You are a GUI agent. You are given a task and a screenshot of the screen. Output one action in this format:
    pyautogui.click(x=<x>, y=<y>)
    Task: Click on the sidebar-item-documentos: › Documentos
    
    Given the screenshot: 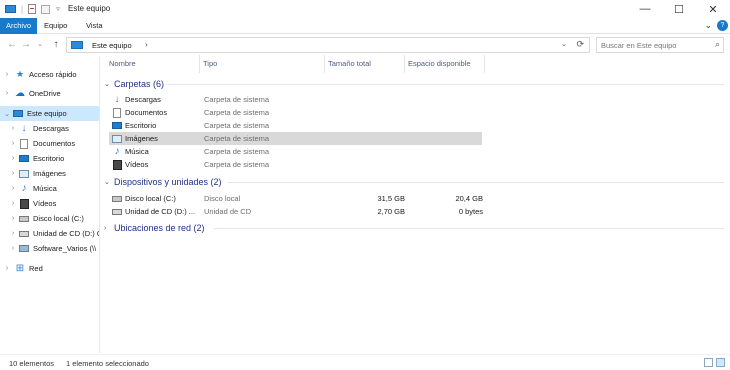 What is the action you would take?
    pyautogui.click(x=49, y=143)
    